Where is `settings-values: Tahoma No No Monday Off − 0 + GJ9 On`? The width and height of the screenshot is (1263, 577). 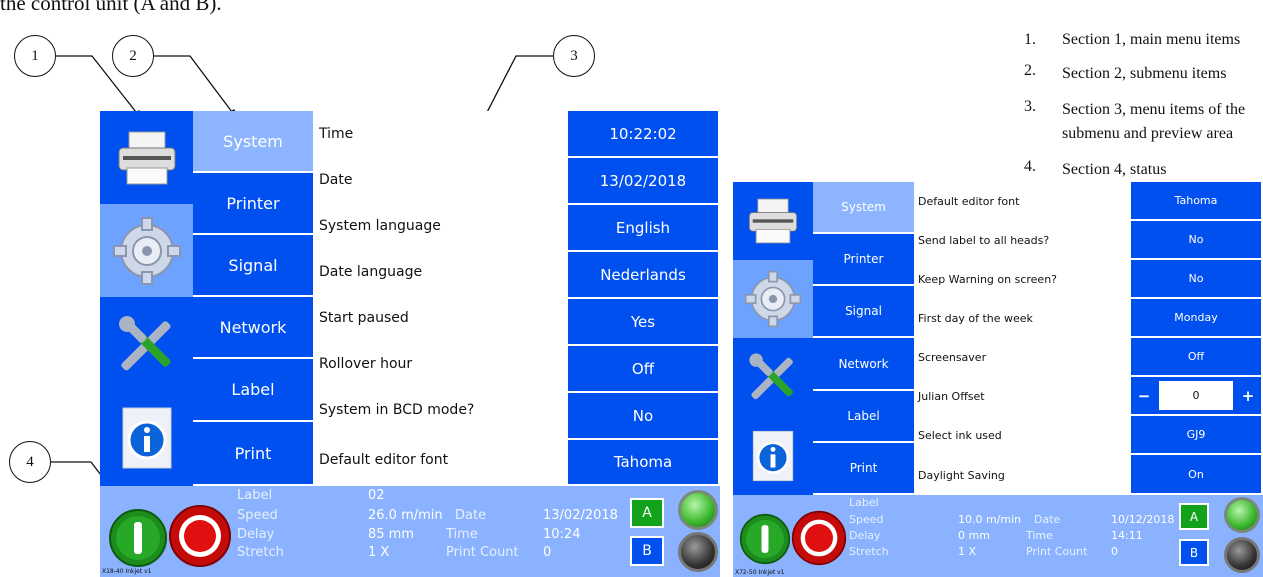 settings-values: Tahoma No No Monday Off − 0 + GJ9 On is located at coordinates (1197, 338).